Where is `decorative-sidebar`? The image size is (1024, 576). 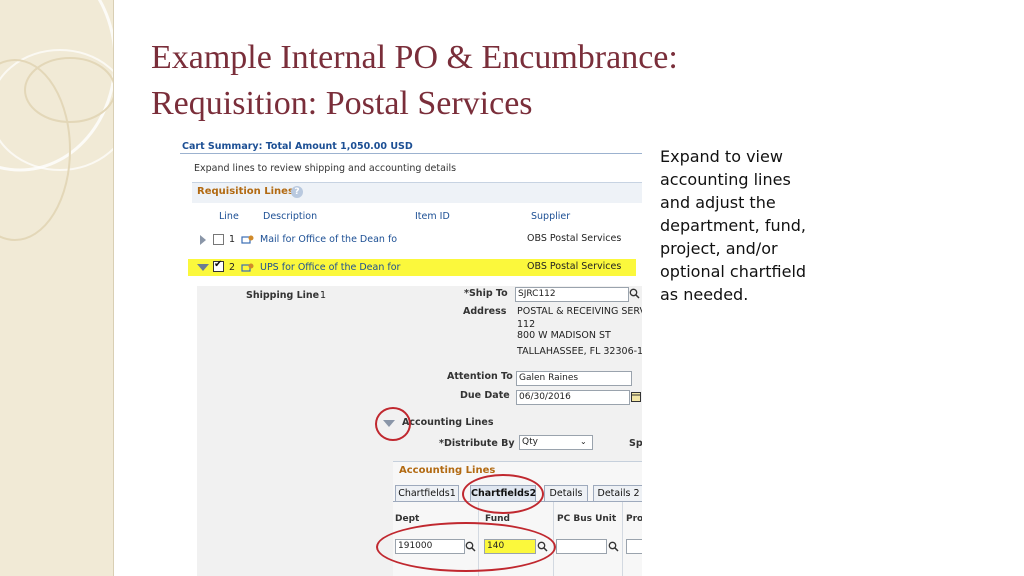
decorative-sidebar is located at coordinates (57, 288).